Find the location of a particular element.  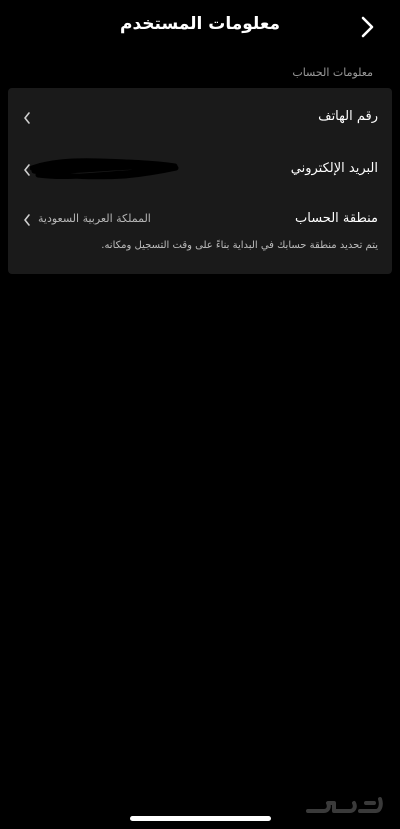

page-title: معلومات المستخدم is located at coordinates (199, 24).